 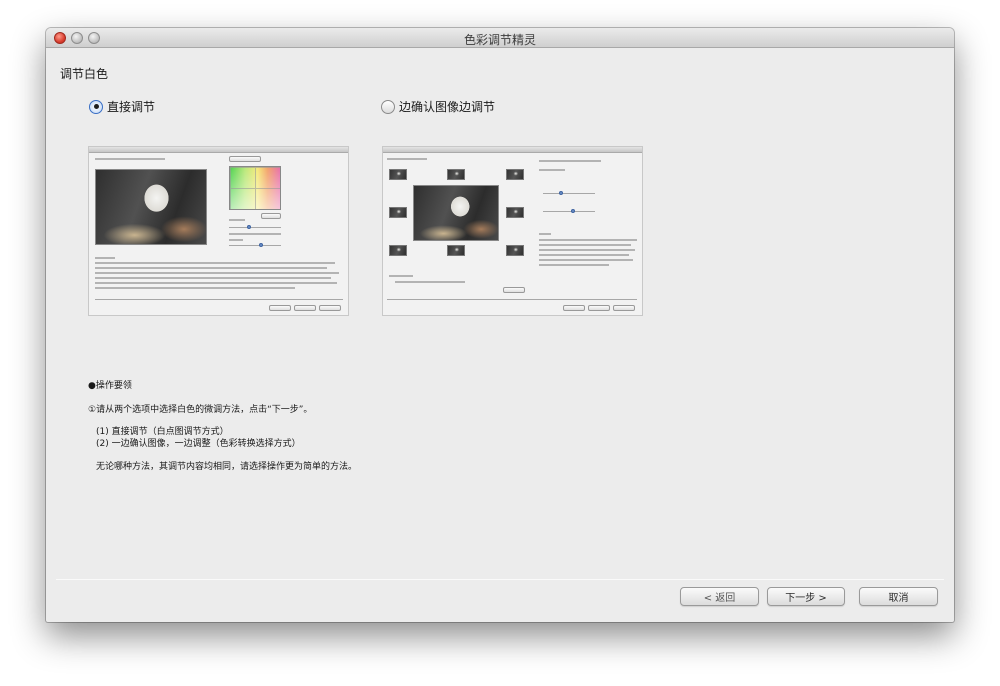 I want to click on preview-color-grid, so click(x=255, y=188).